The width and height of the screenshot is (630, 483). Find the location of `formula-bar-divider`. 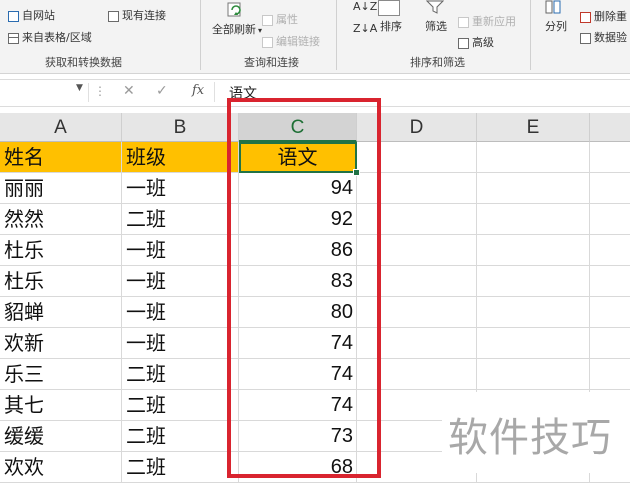

formula-bar-divider is located at coordinates (214, 92).